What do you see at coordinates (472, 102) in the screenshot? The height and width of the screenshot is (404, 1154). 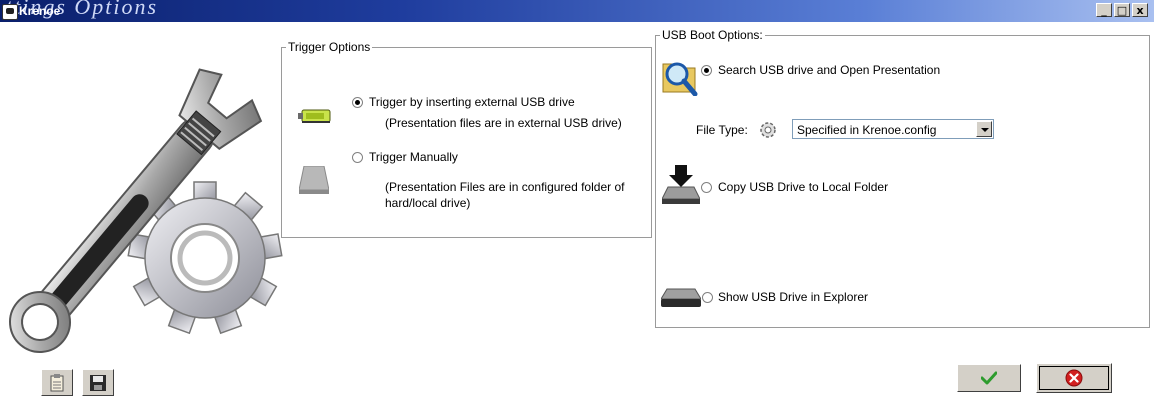 I see `trigger-usb-label: Trigger by inserting external USB drive` at bounding box center [472, 102].